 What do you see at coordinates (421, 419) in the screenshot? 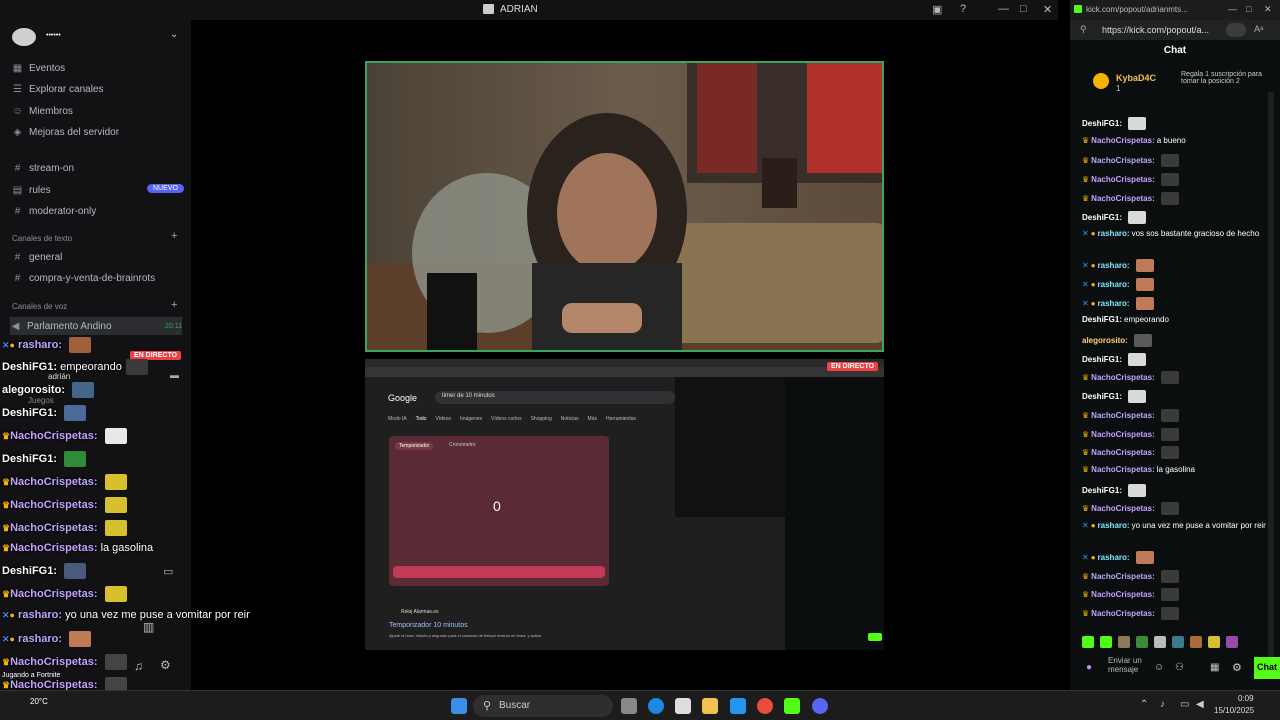
I see `tab: Todo` at bounding box center [421, 419].